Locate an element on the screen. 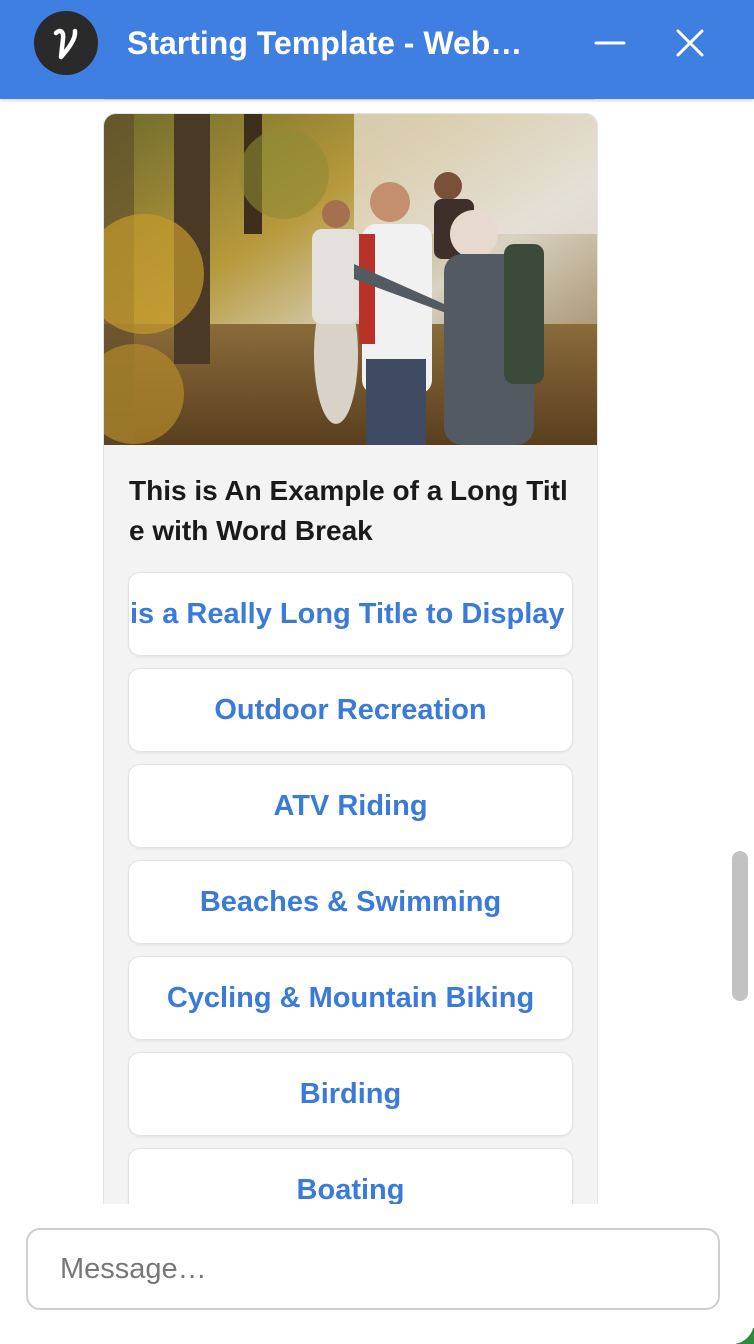 Image resolution: width=754 pixels, height=1344 pixels. option-button-birding: Birding is located at coordinates (350, 1094).